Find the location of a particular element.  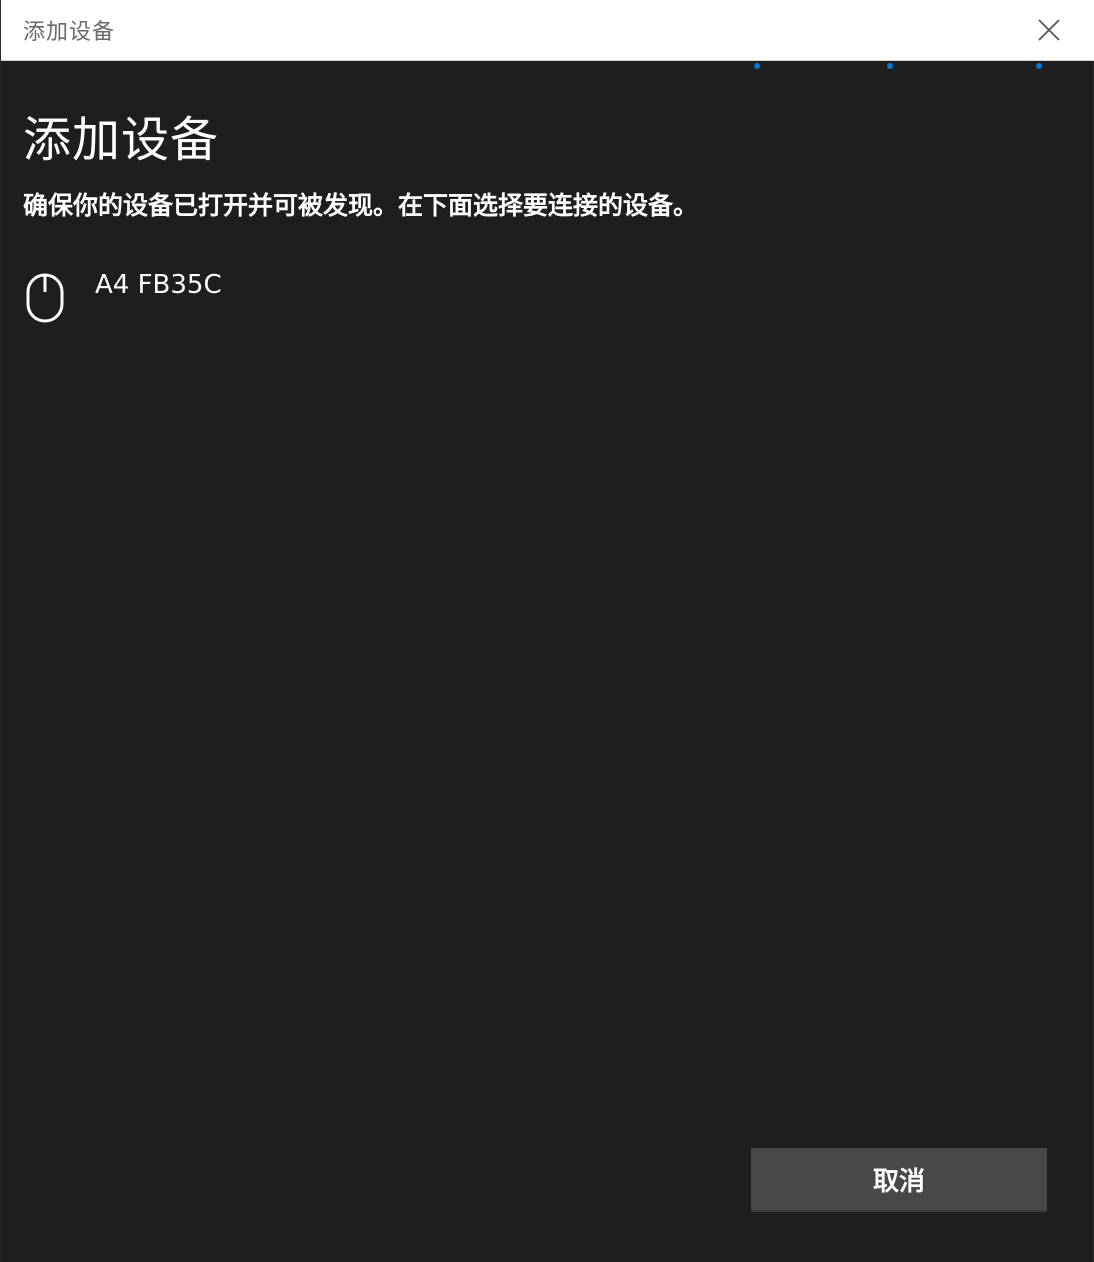

window-title: 添加设备 is located at coordinates (69, 32).